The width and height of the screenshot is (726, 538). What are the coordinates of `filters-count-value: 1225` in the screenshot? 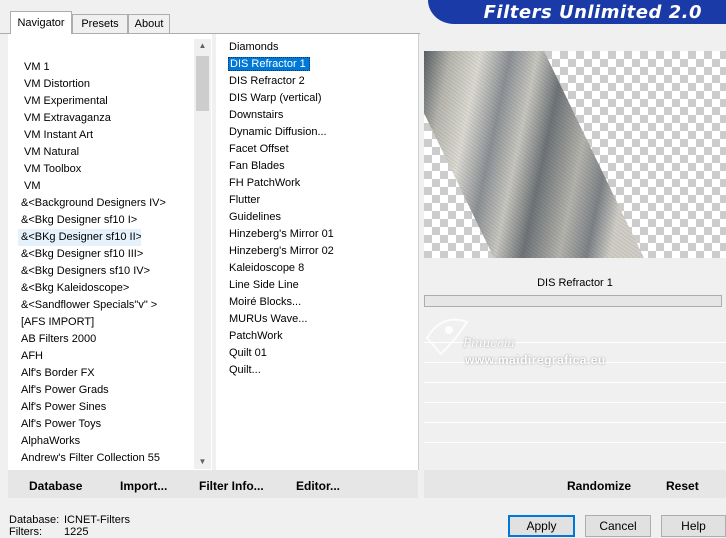 It's located at (76, 532).